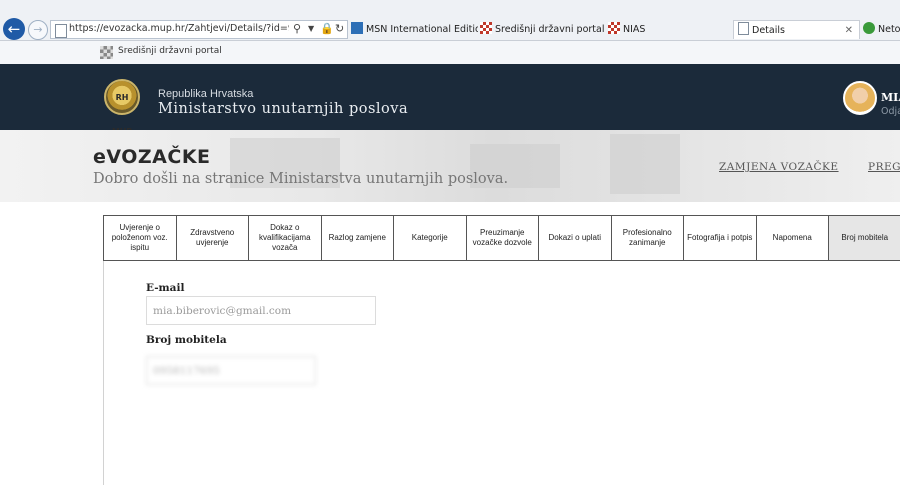 The image size is (900, 485). I want to click on tab-netok: Netok, so click(881, 29).